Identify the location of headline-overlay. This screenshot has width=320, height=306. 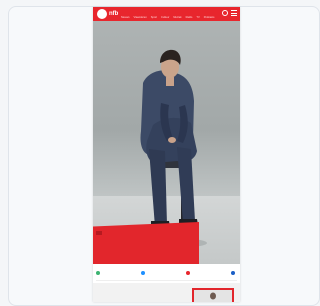
(146, 243).